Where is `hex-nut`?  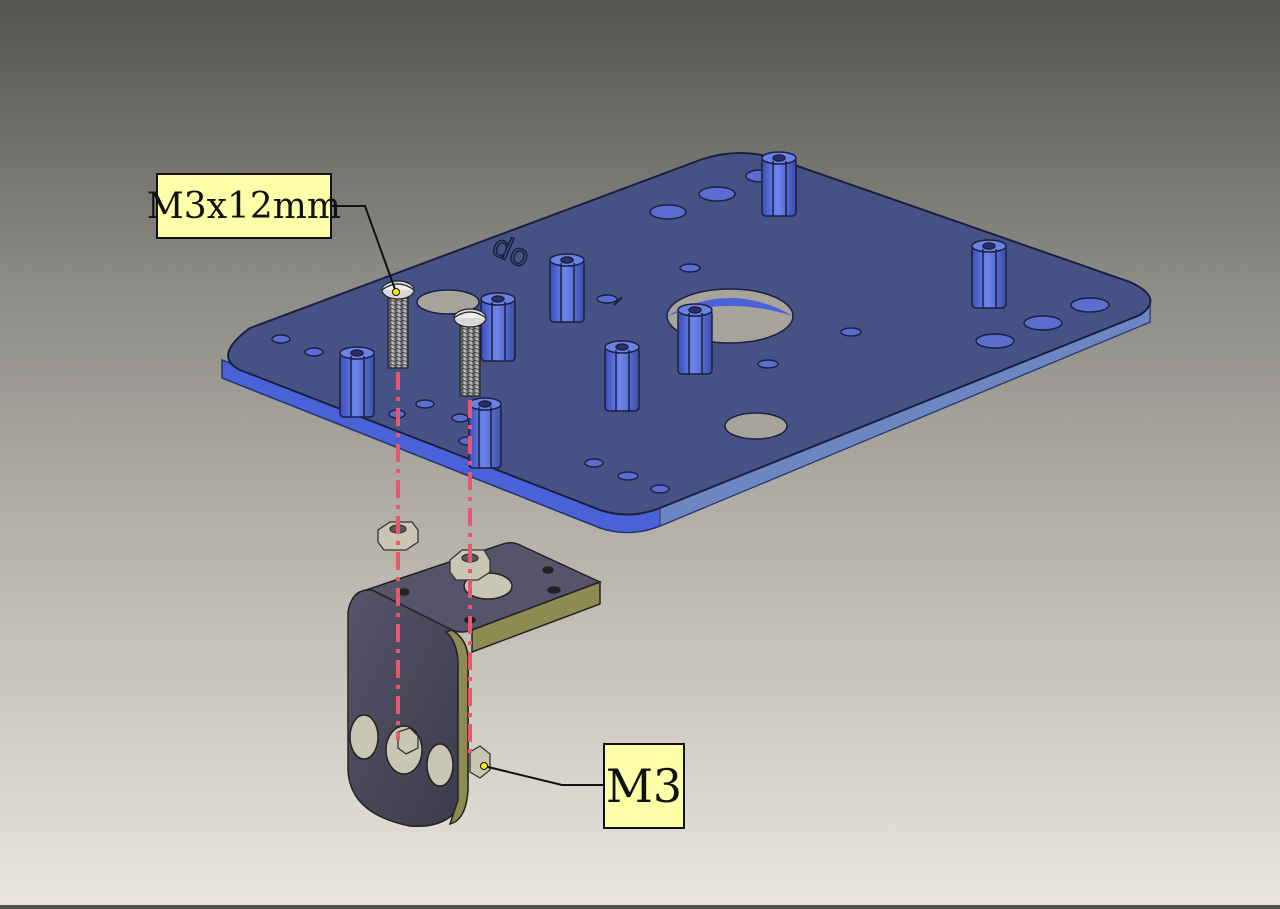
hex-nut is located at coordinates (480, 762).